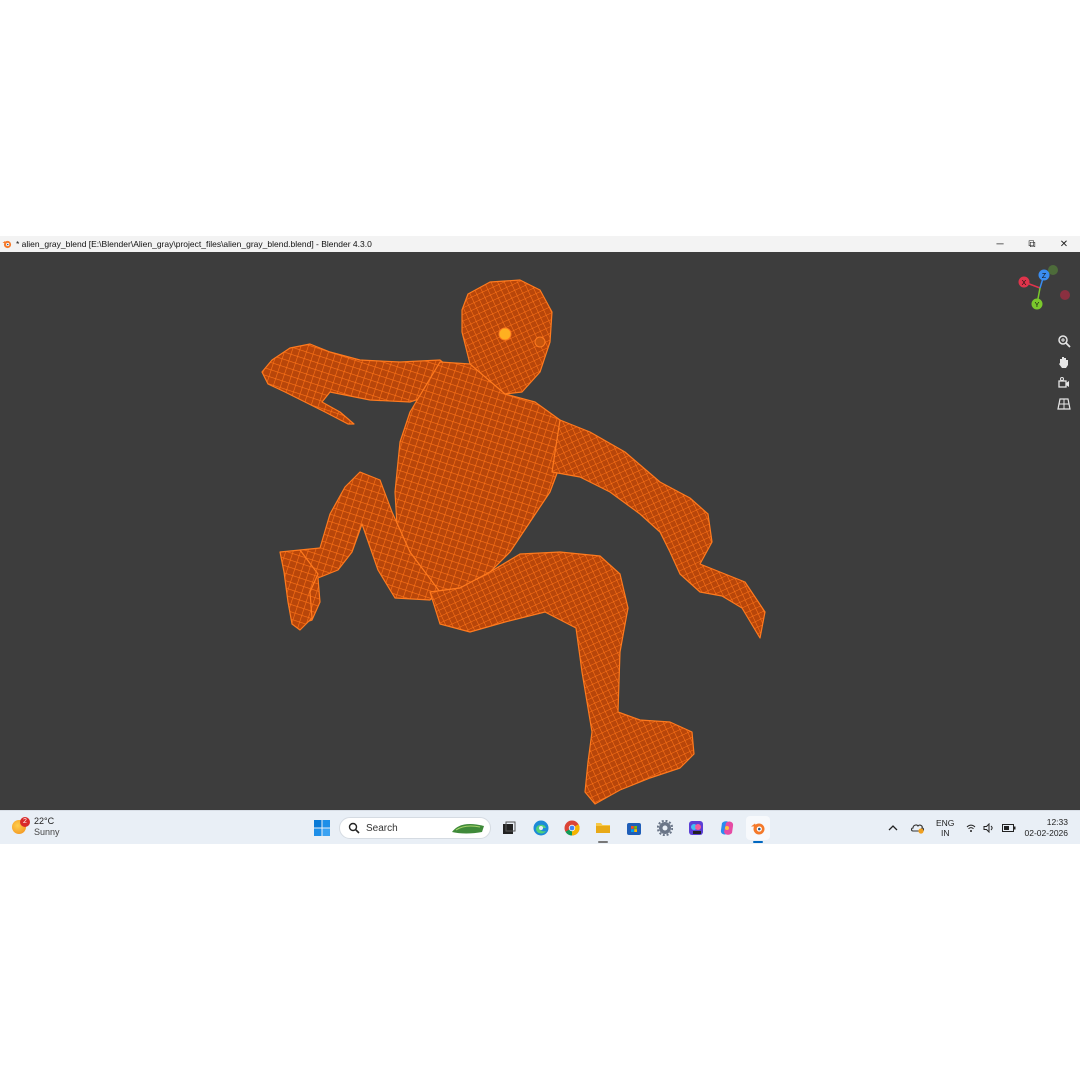 The image size is (1080, 1080). I want to click on show-hidden-icons, so click(893, 828).